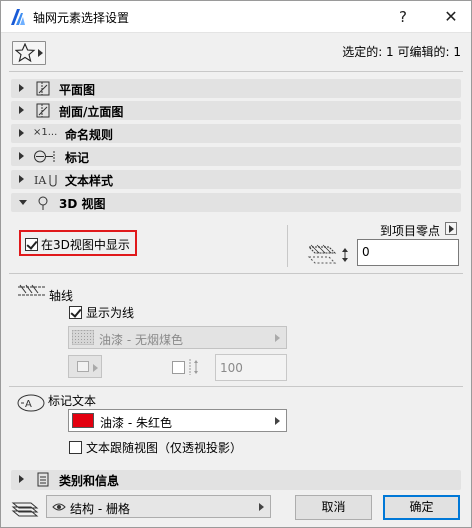 This screenshot has height=528, width=472. Describe the element at coordinates (43, 479) in the screenshot. I see `category-info-icon` at that location.